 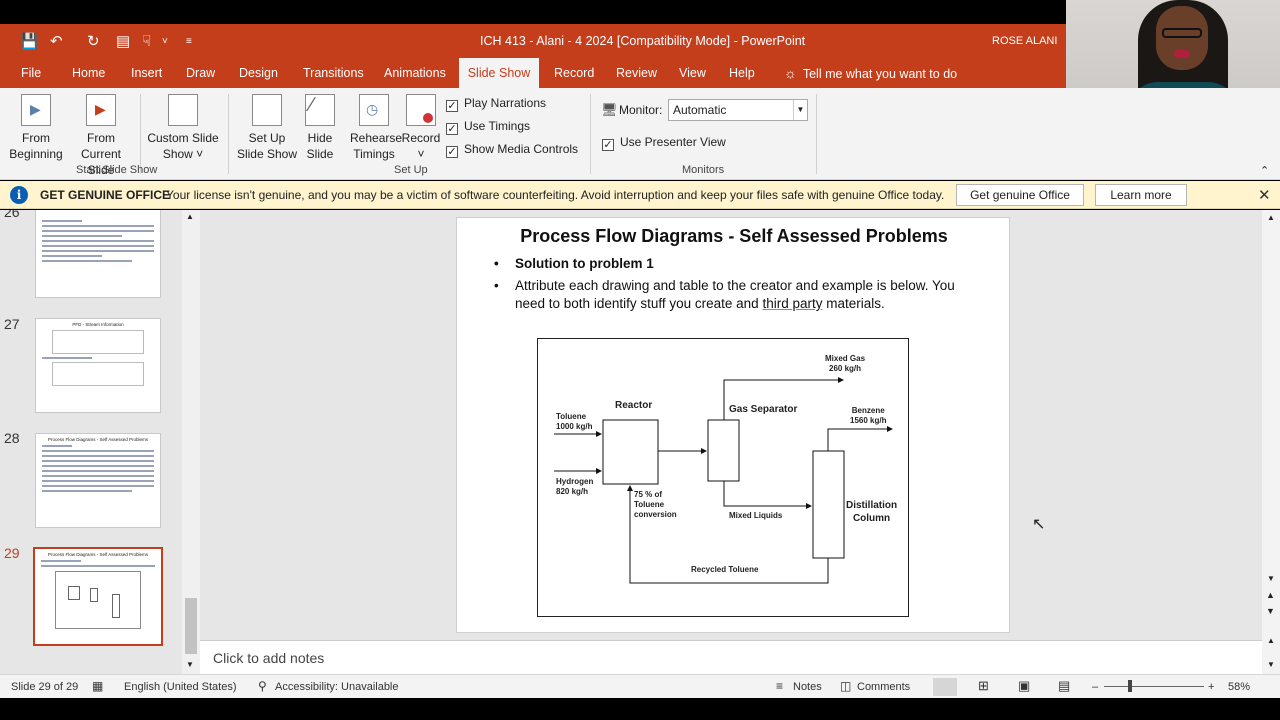 What do you see at coordinates (664, 143) in the screenshot?
I see `use-presenter-view-checkbox: ✓ Use Presenter View` at bounding box center [664, 143].